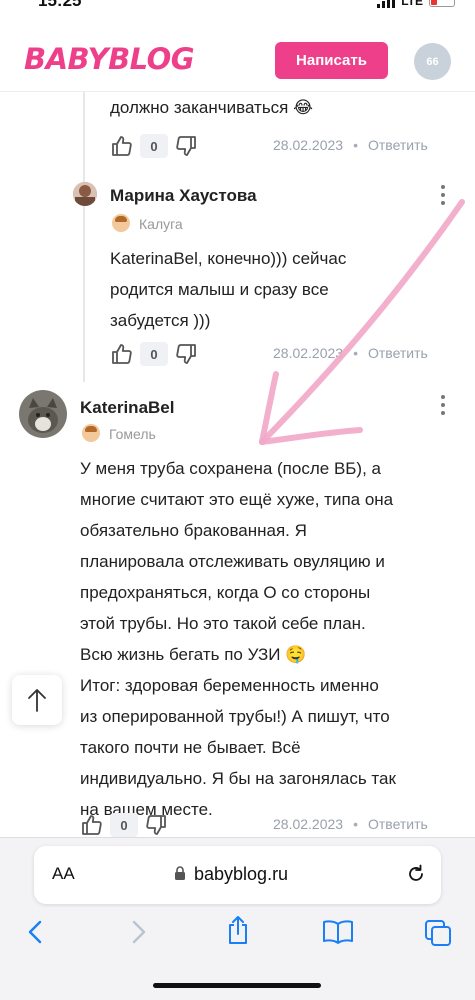 The height and width of the screenshot is (1000, 475). I want to click on arrow-up-icon, so click(37, 700).